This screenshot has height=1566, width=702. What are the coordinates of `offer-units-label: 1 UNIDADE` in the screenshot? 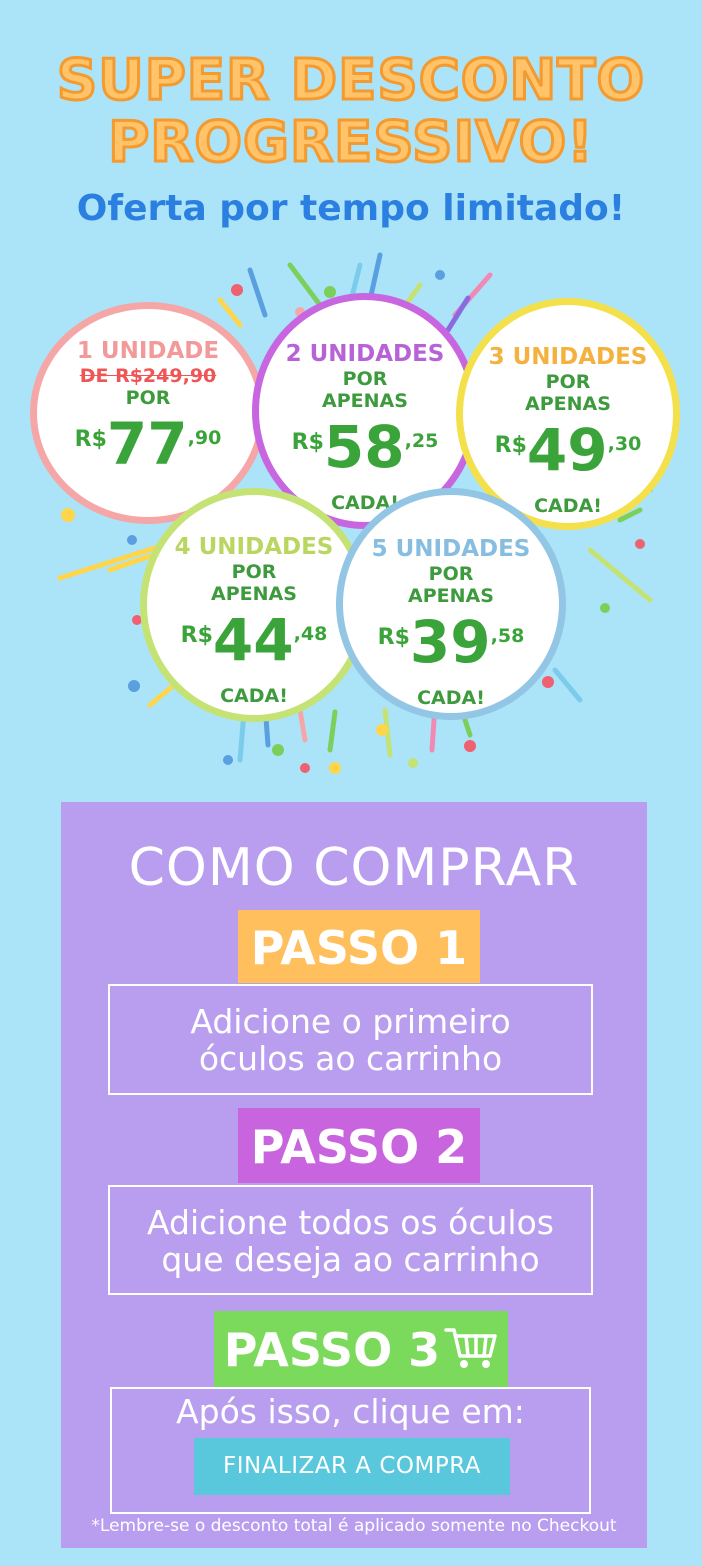 It's located at (148, 351).